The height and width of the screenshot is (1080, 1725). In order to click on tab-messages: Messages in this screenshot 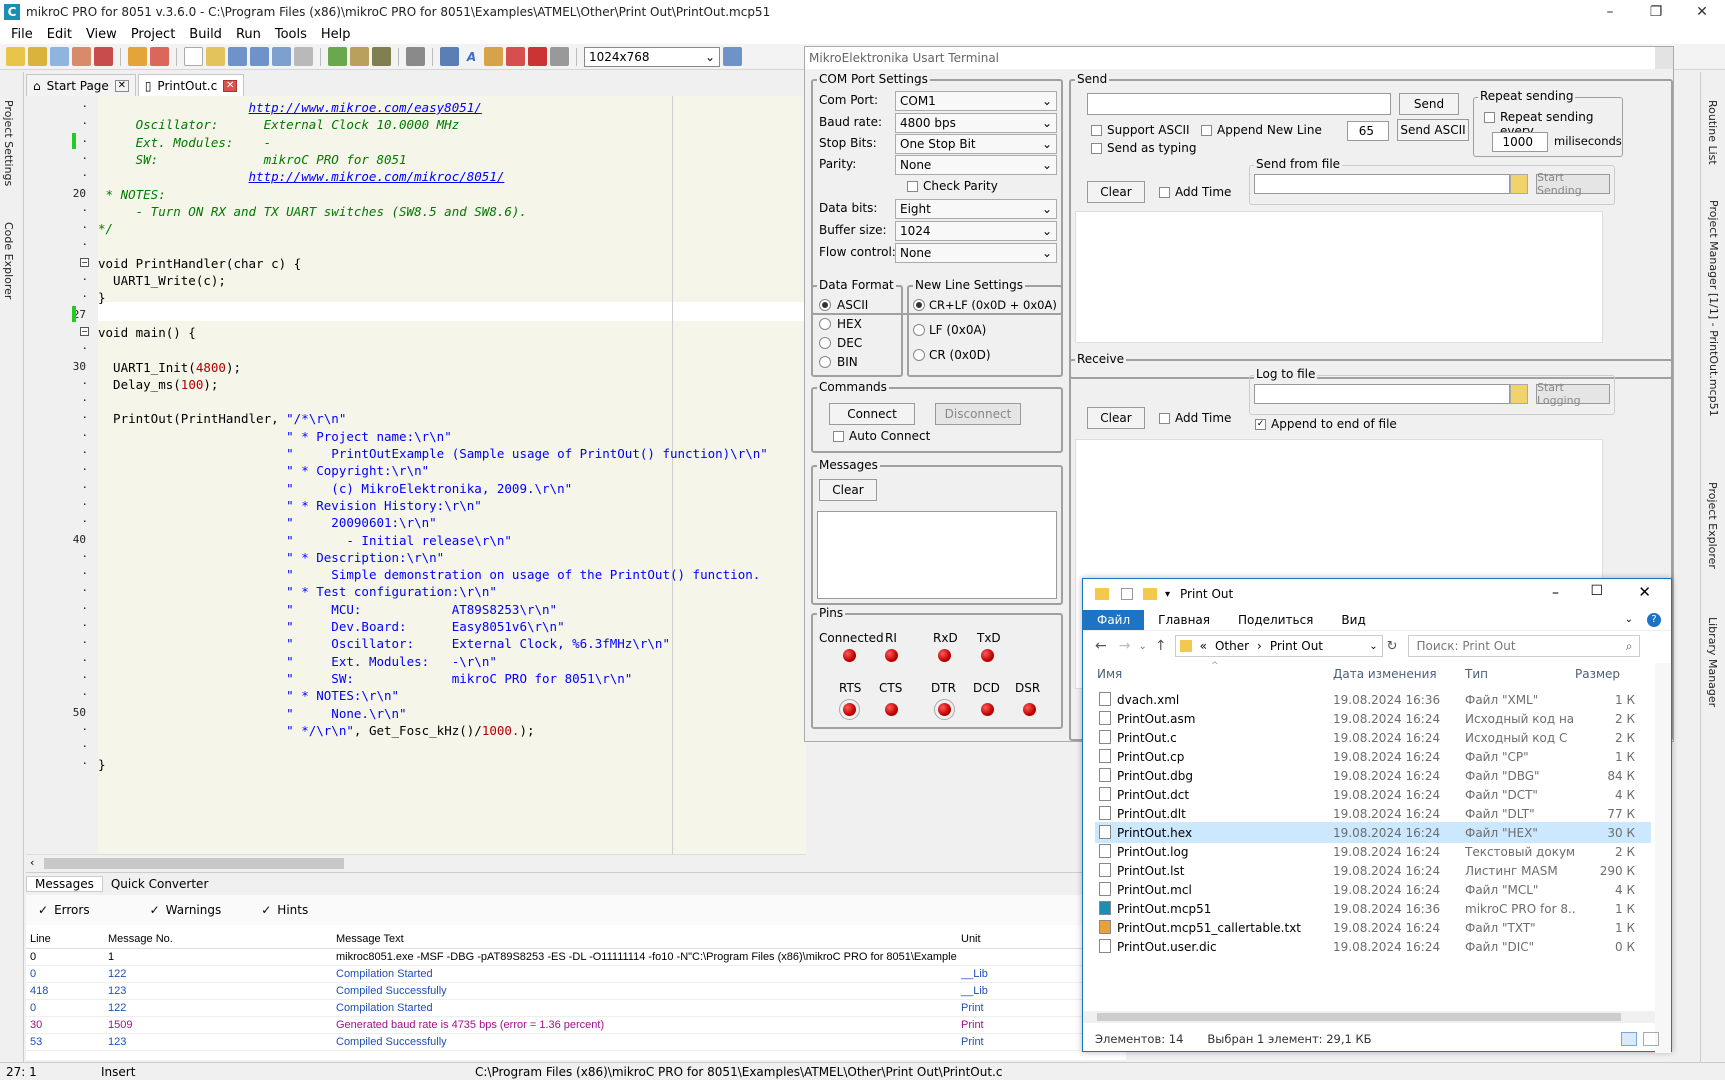, I will do `click(64, 884)`.